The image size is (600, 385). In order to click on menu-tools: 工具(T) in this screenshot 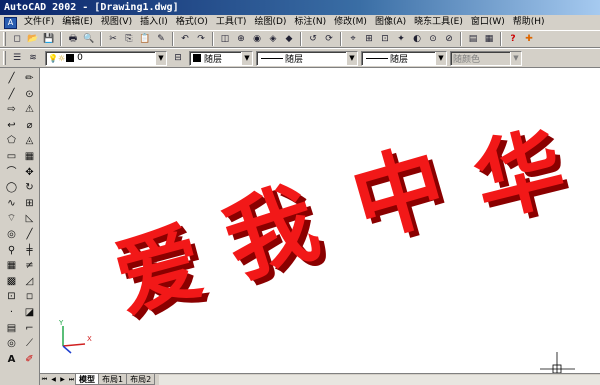, I will do `click(231, 22)`.